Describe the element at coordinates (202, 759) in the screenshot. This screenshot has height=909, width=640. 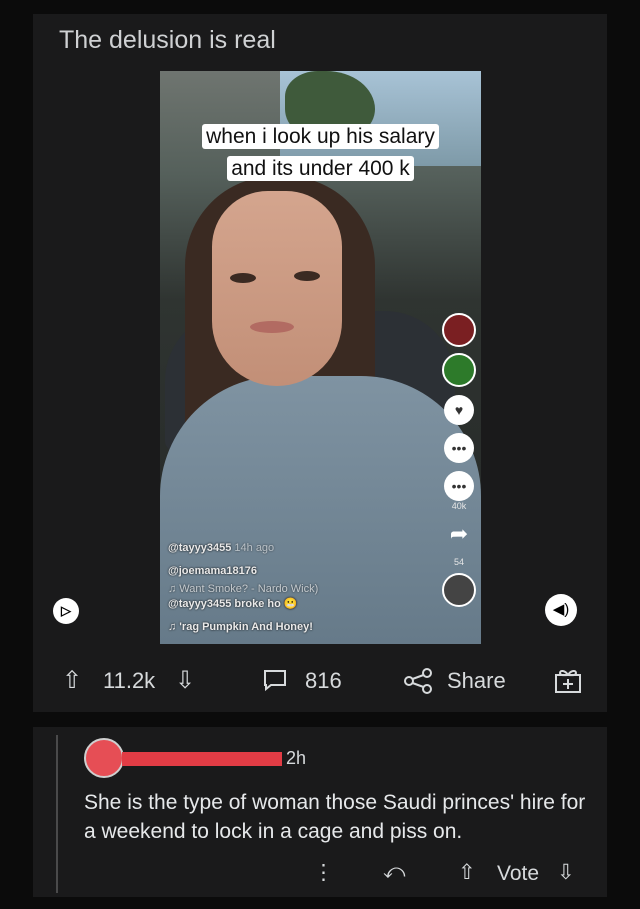
I see `redacted-username` at that location.